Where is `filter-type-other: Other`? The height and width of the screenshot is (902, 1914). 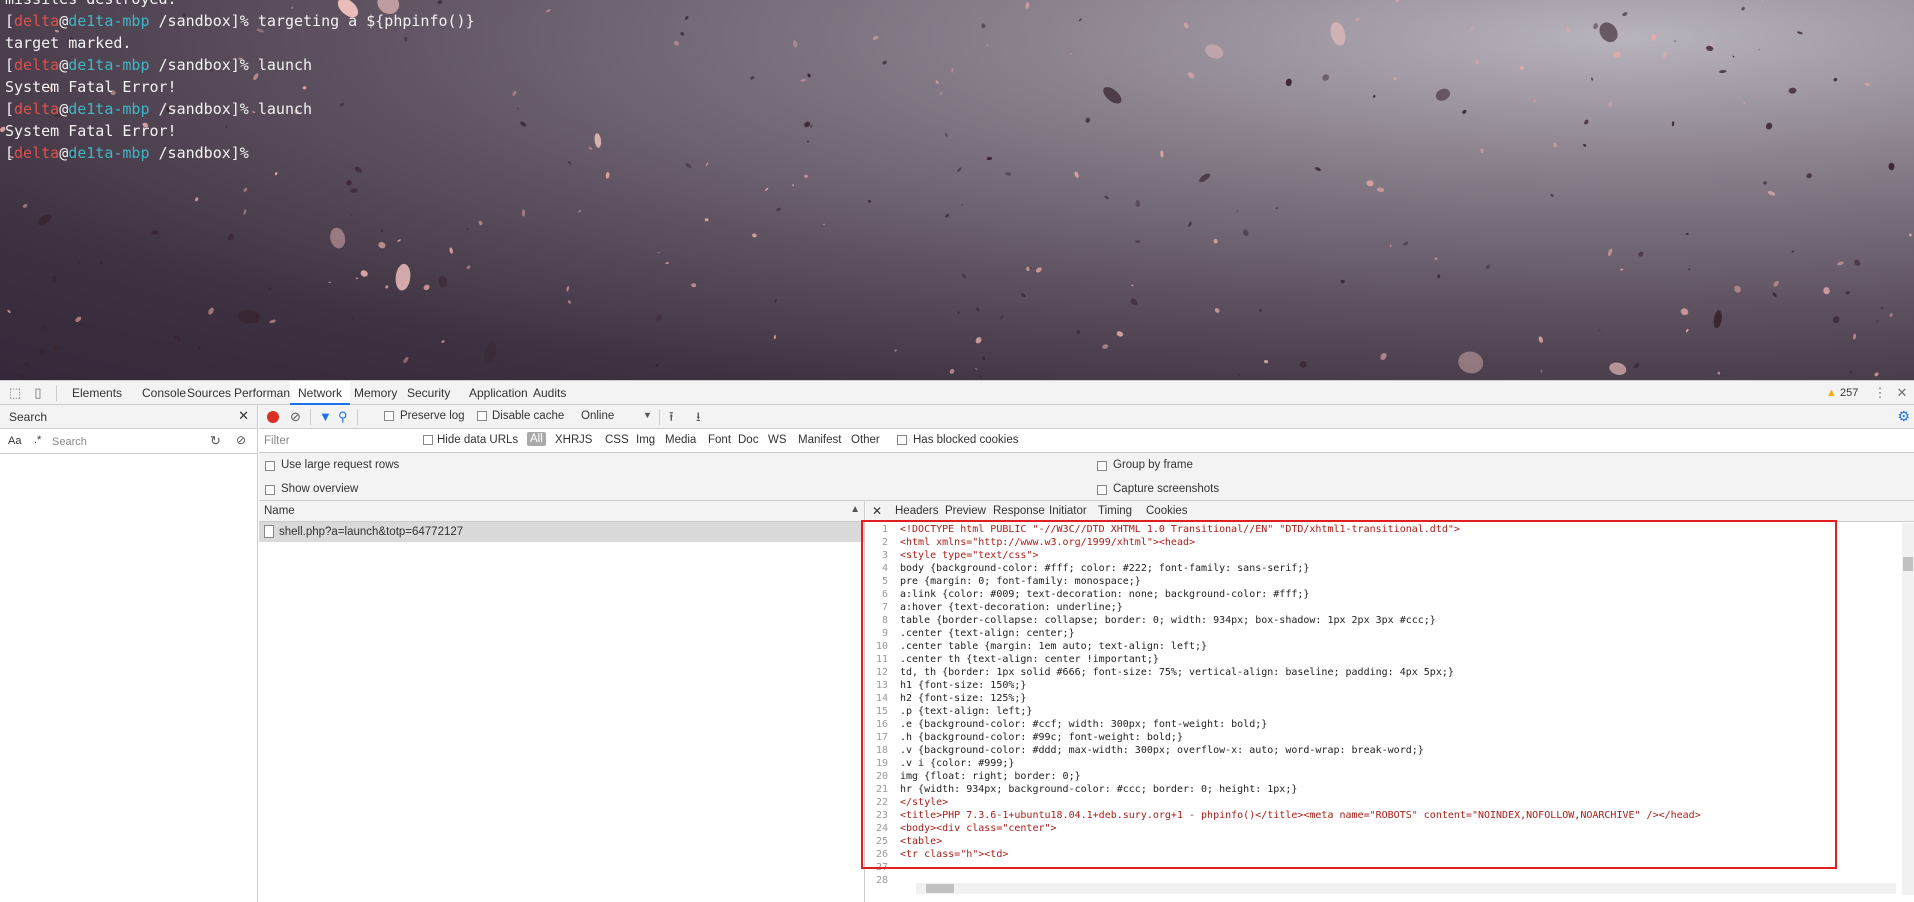 filter-type-other: Other is located at coordinates (865, 440).